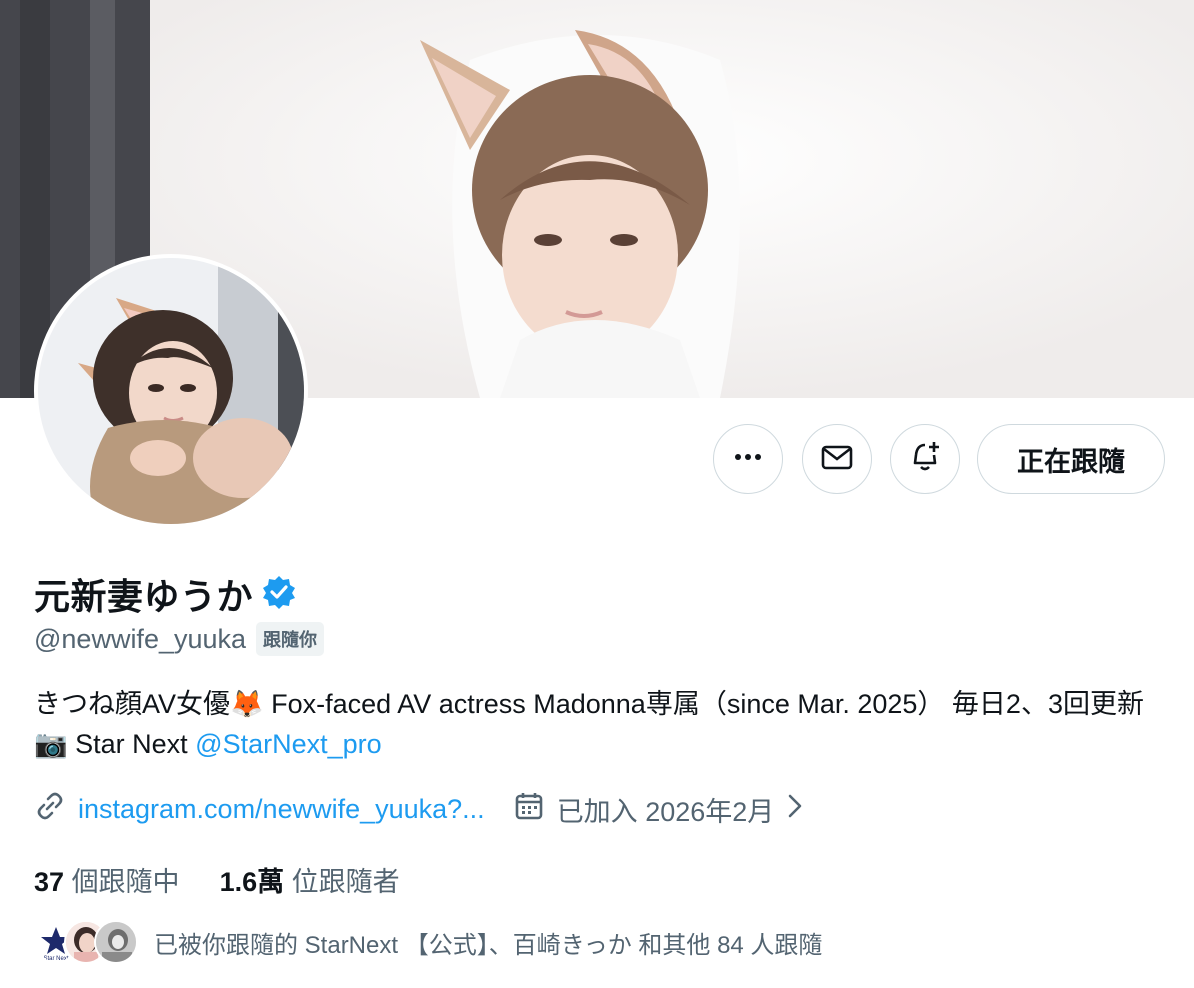 Image resolution: width=1194 pixels, height=988 pixels. I want to click on avatar-photo, so click(171, 391).